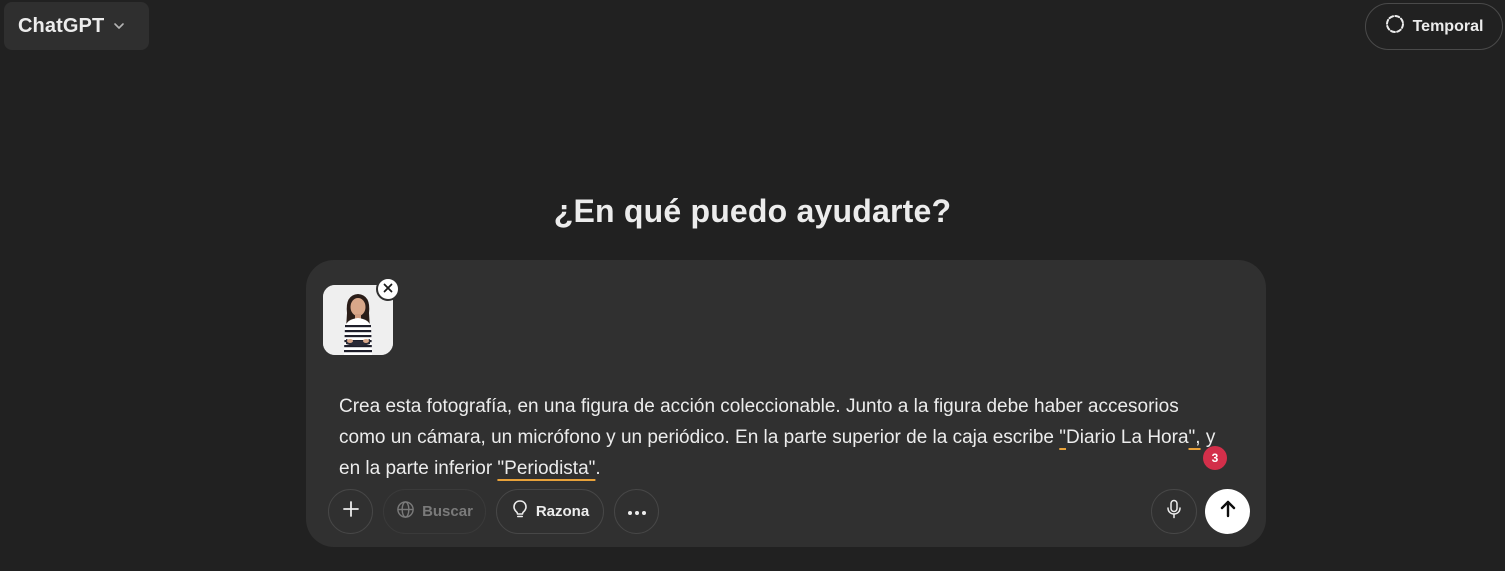 The width and height of the screenshot is (1505, 571). I want to click on remove-attachment-button, so click(388, 289).